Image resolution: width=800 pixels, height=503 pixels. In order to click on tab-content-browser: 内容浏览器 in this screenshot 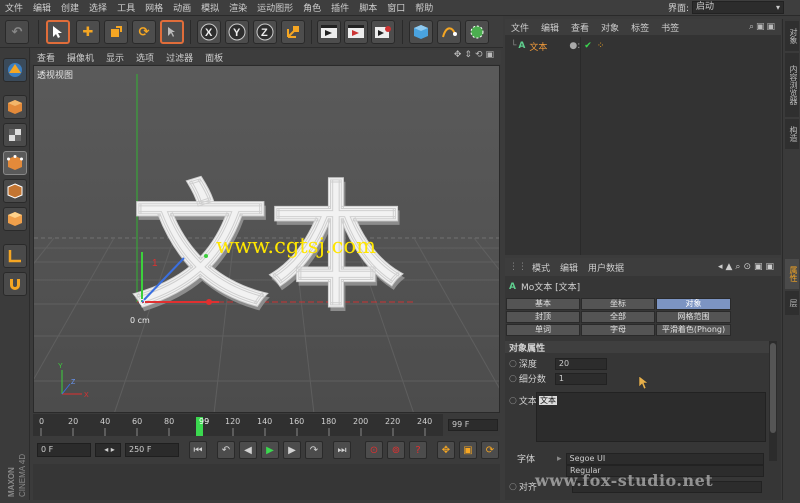, I will do `click(792, 85)`.